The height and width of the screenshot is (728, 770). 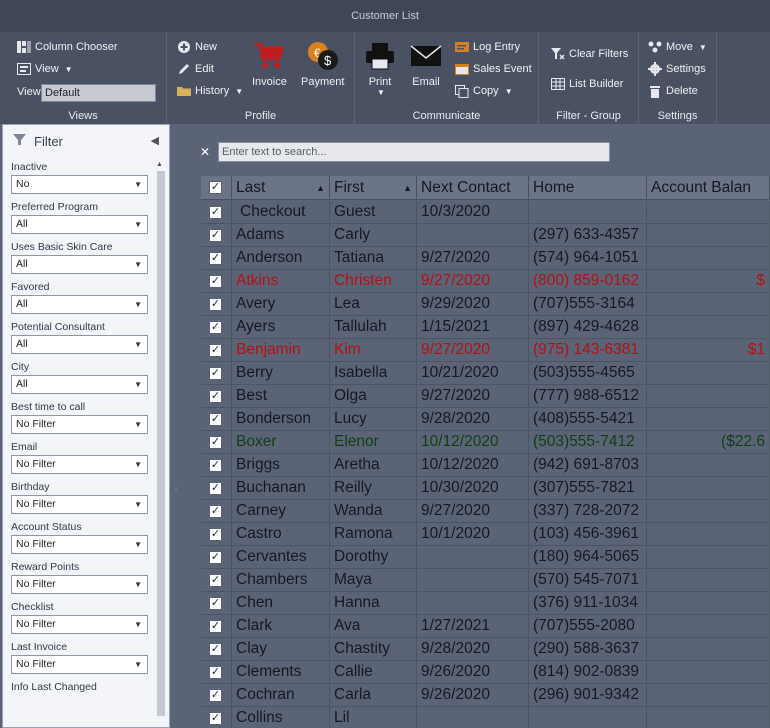 What do you see at coordinates (587, 84) in the screenshot?
I see `list-builder-button: List Builder` at bounding box center [587, 84].